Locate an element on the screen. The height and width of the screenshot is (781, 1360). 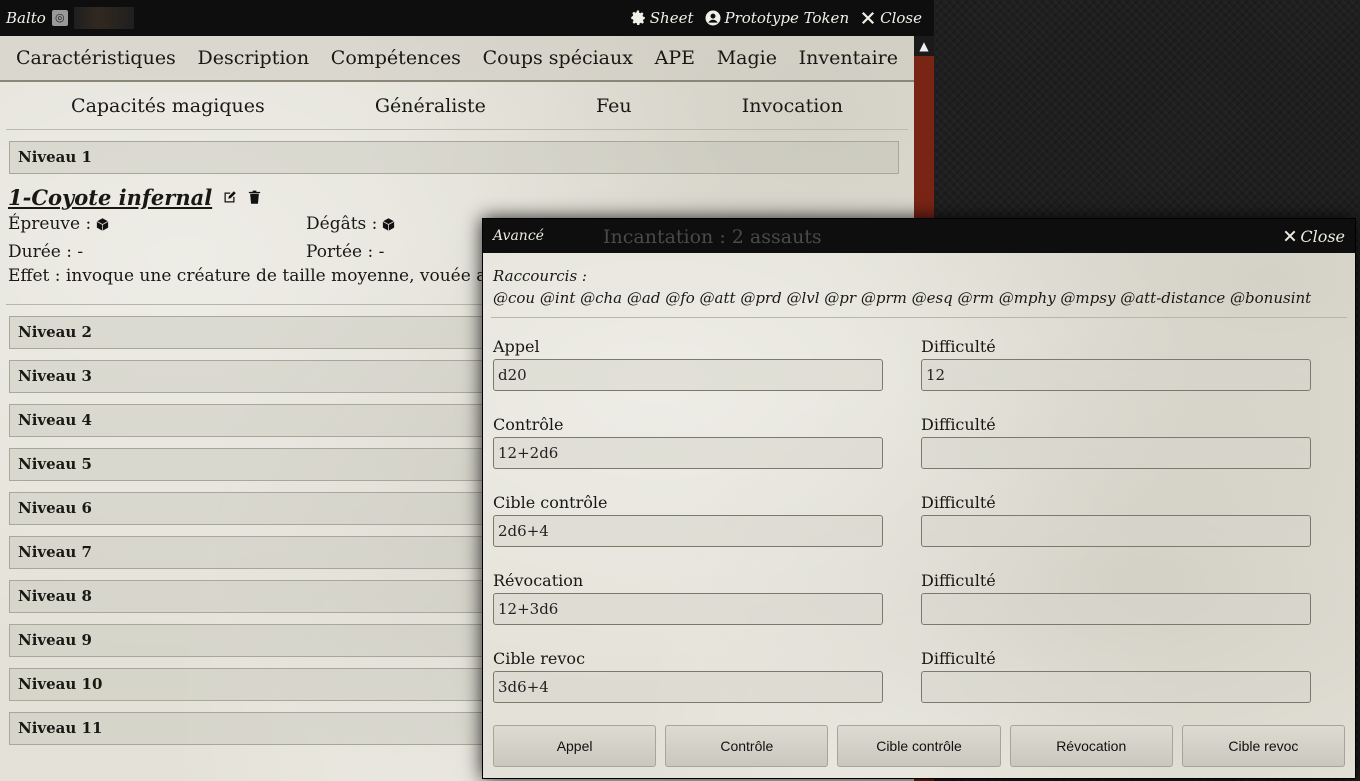
incantation-text: Incantation : 2 assauts is located at coordinates (712, 237).